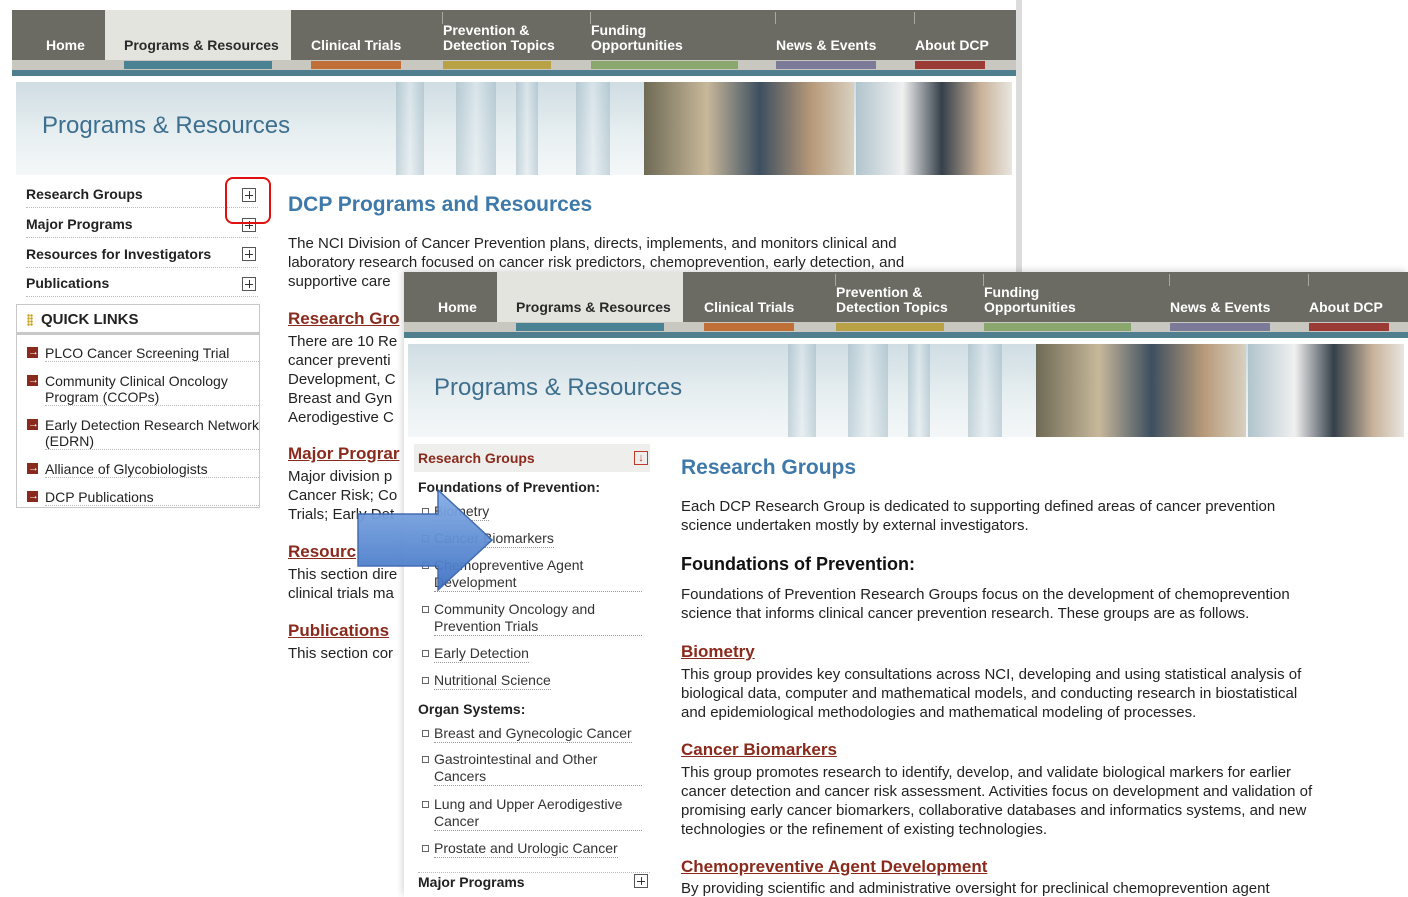  Describe the element at coordinates (341, 417) in the screenshot. I see `text-line: Aerodigestive C` at that location.